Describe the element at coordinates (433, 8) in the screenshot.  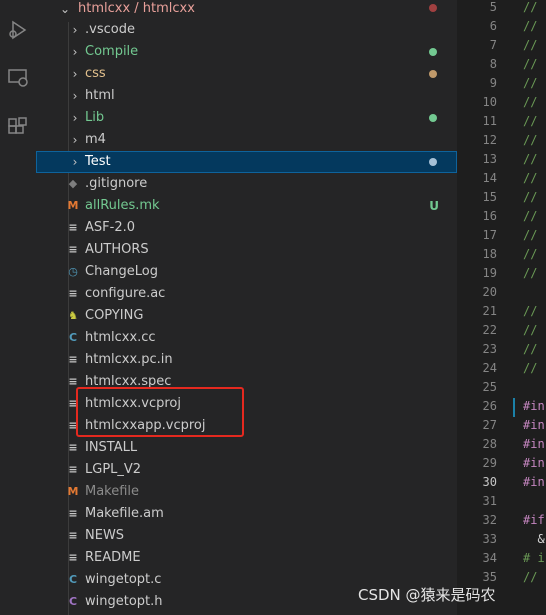
I see `root-status-dot` at that location.